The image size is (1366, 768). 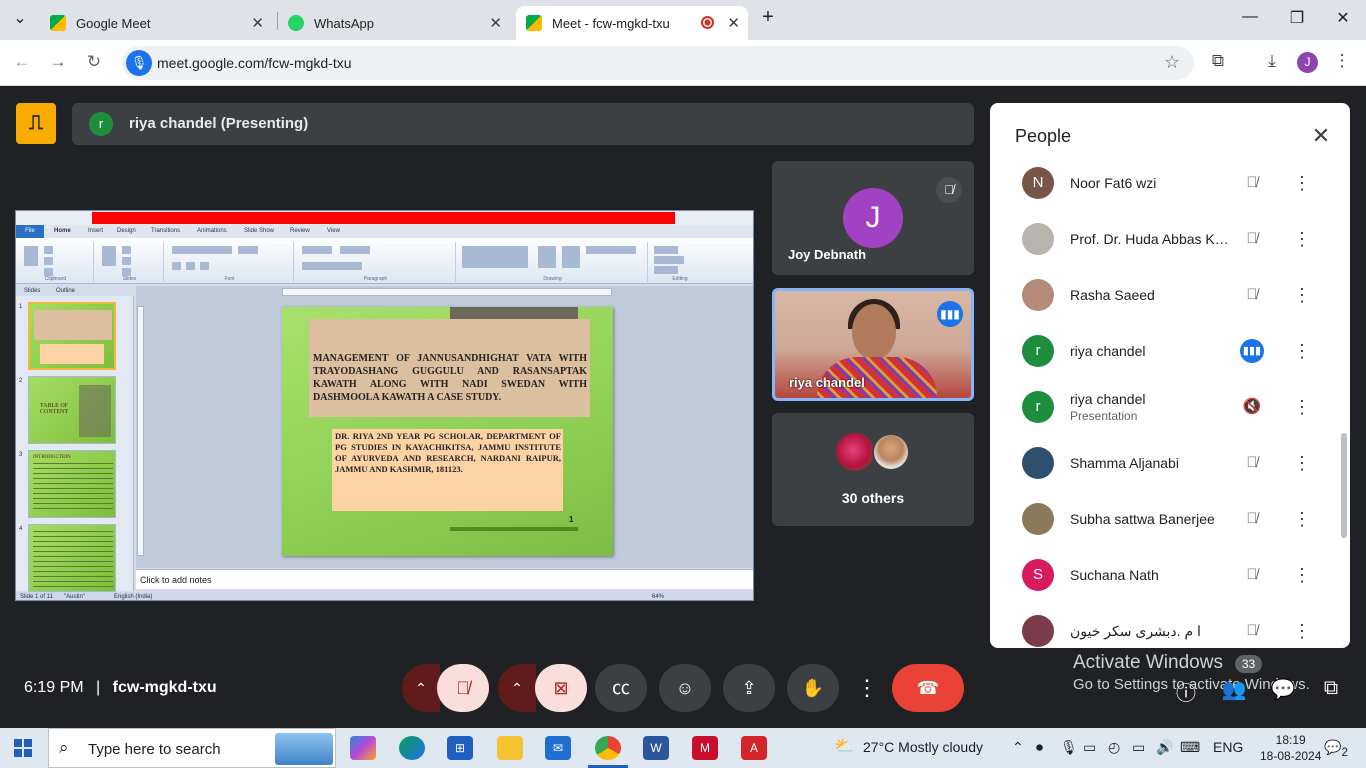 What do you see at coordinates (873, 344) in the screenshot?
I see `participant-tile-riya: riya chandel ▮▮▮` at bounding box center [873, 344].